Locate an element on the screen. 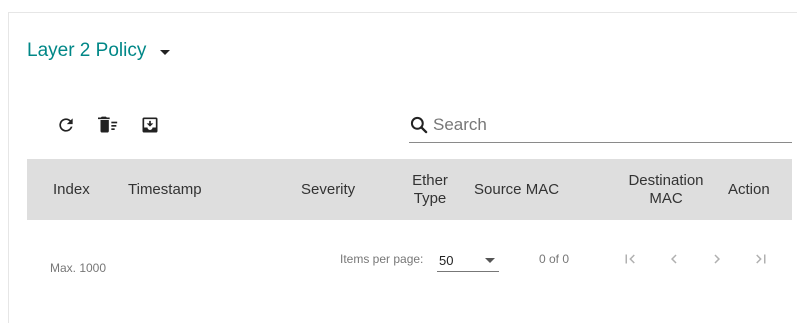 This screenshot has height=323, width=797. column-header-ether-type: Ether Type is located at coordinates (430, 189).